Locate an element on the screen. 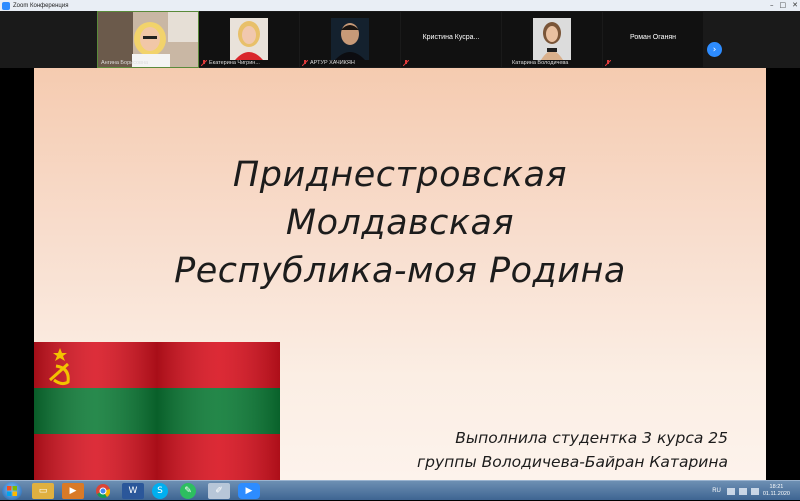  paint-icon: ✐ is located at coordinates (219, 491).